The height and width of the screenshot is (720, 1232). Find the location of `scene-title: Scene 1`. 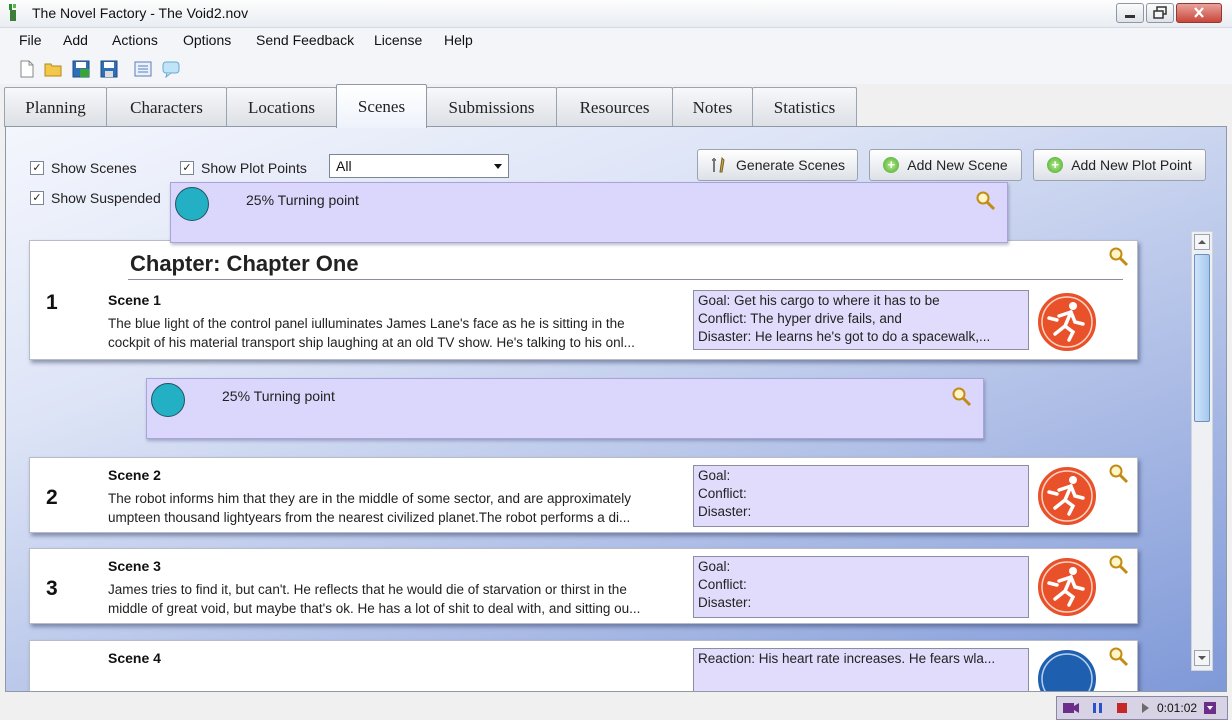

scene-title: Scene 1 is located at coordinates (134, 300).